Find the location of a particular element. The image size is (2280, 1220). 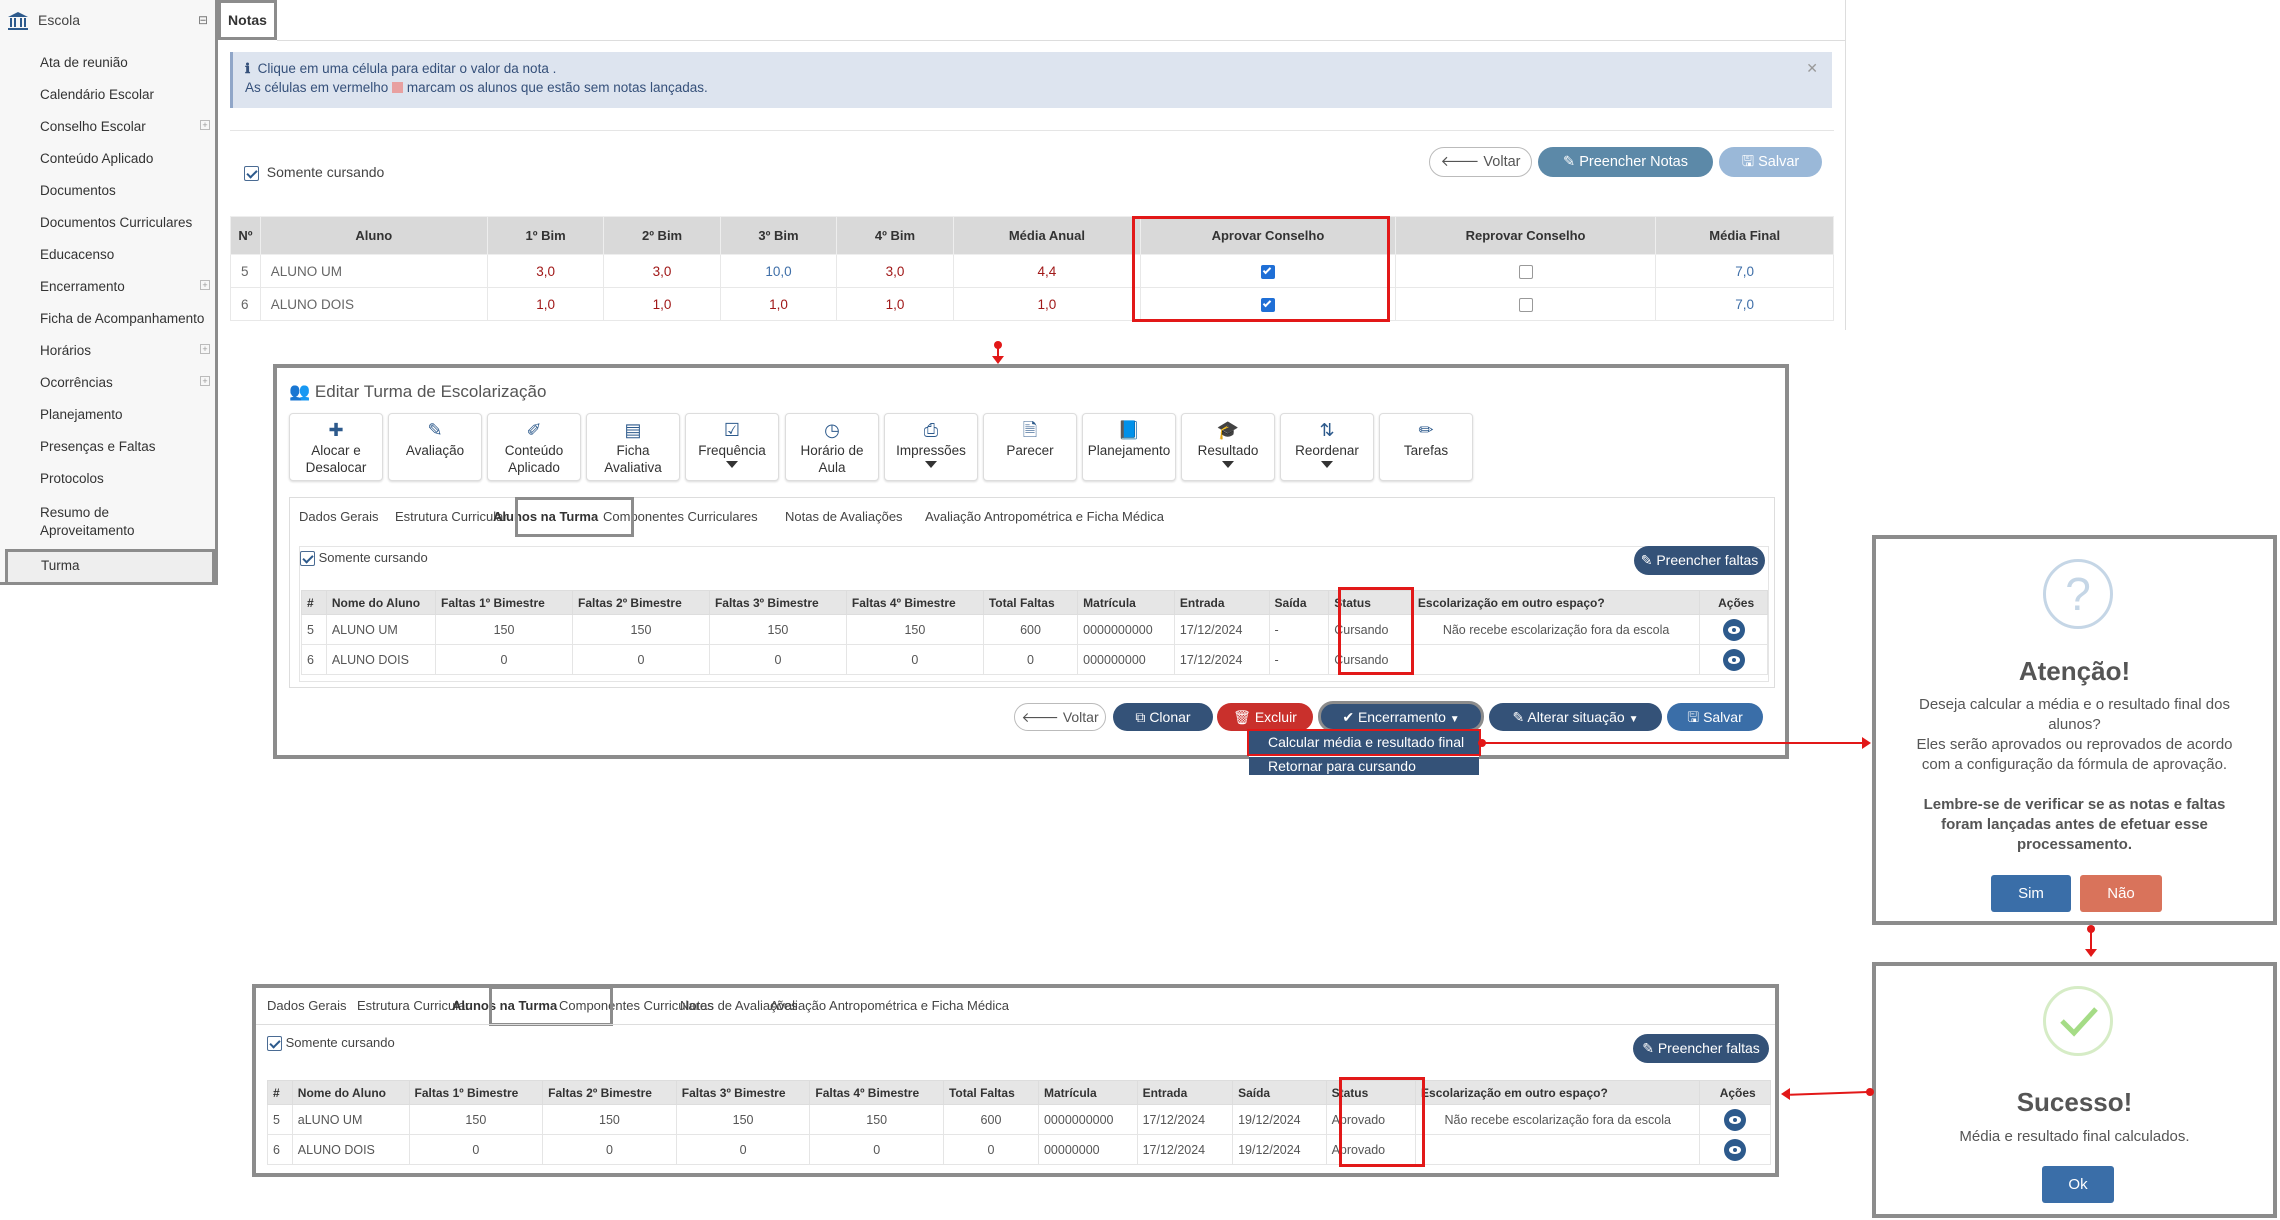

column-header: Saída is located at coordinates (1299, 602).